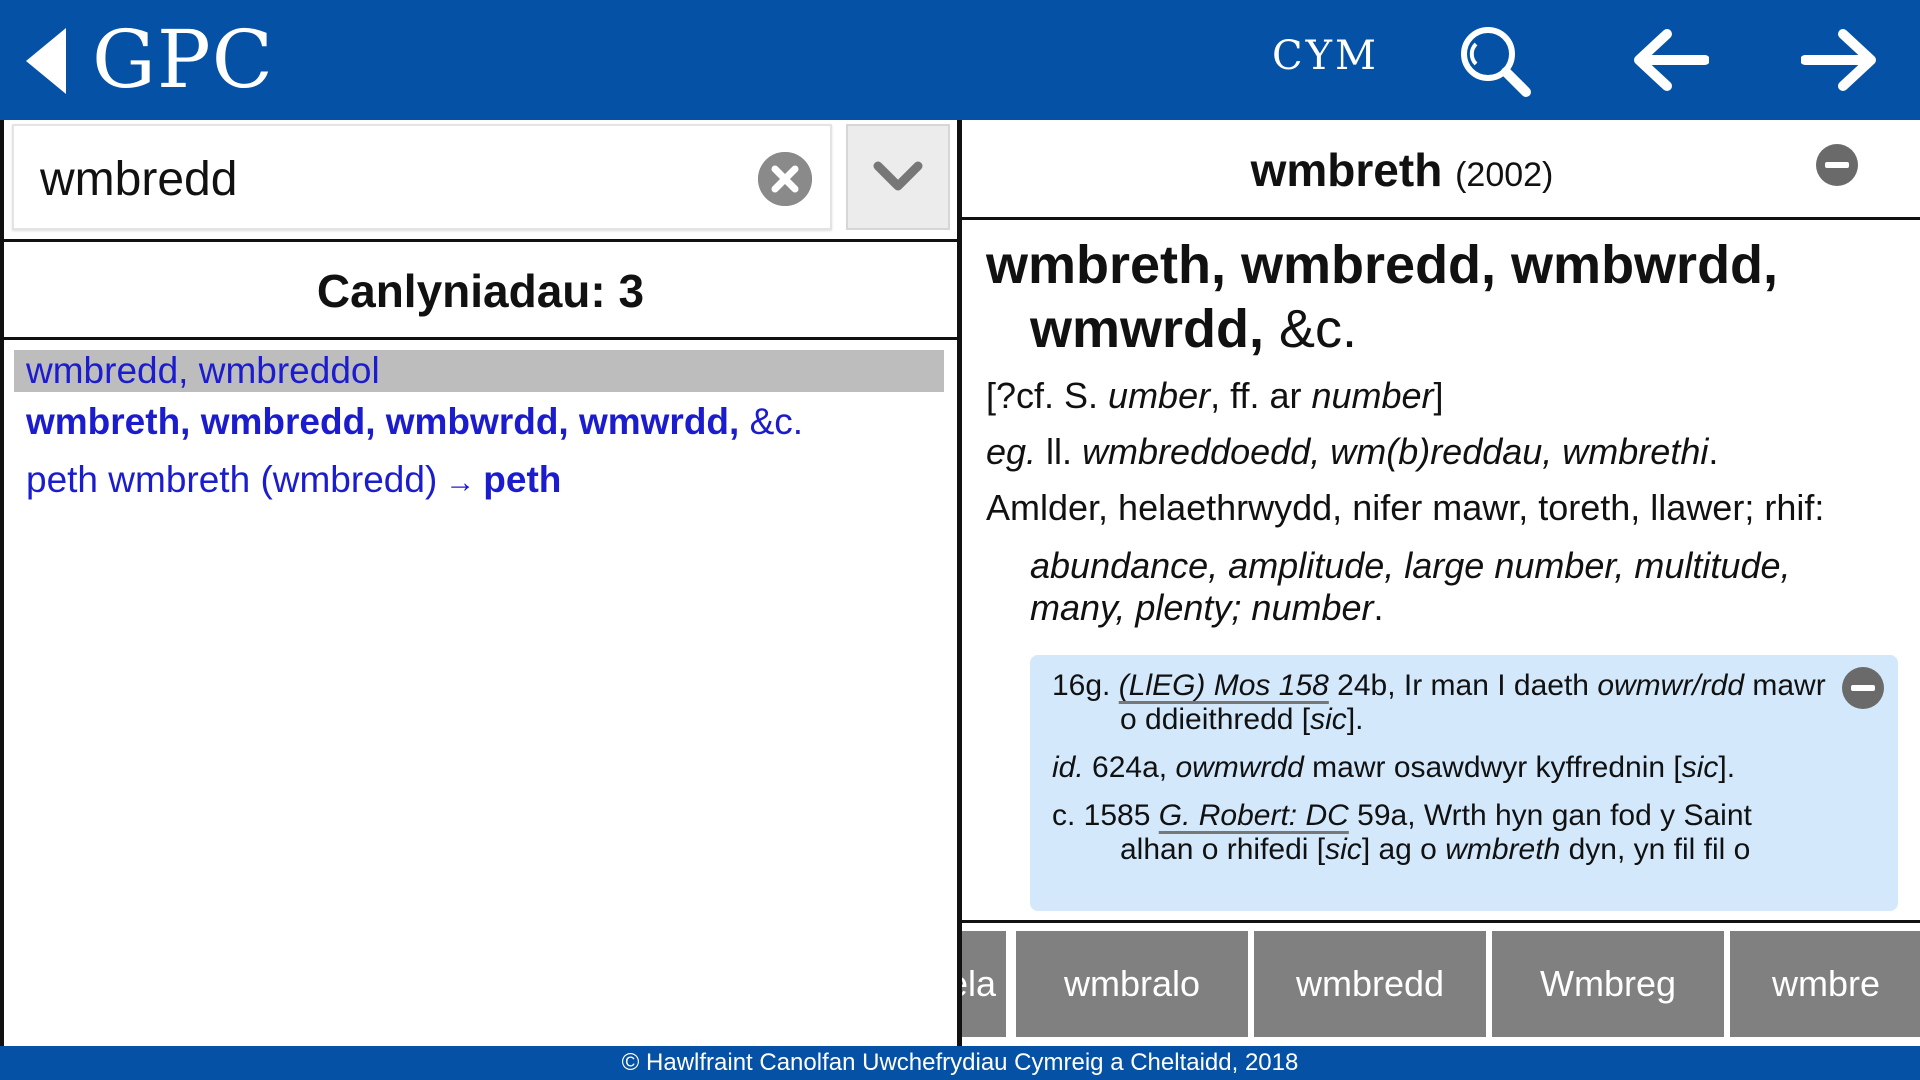  I want to click on arrow-left-icon, so click(1671, 60).